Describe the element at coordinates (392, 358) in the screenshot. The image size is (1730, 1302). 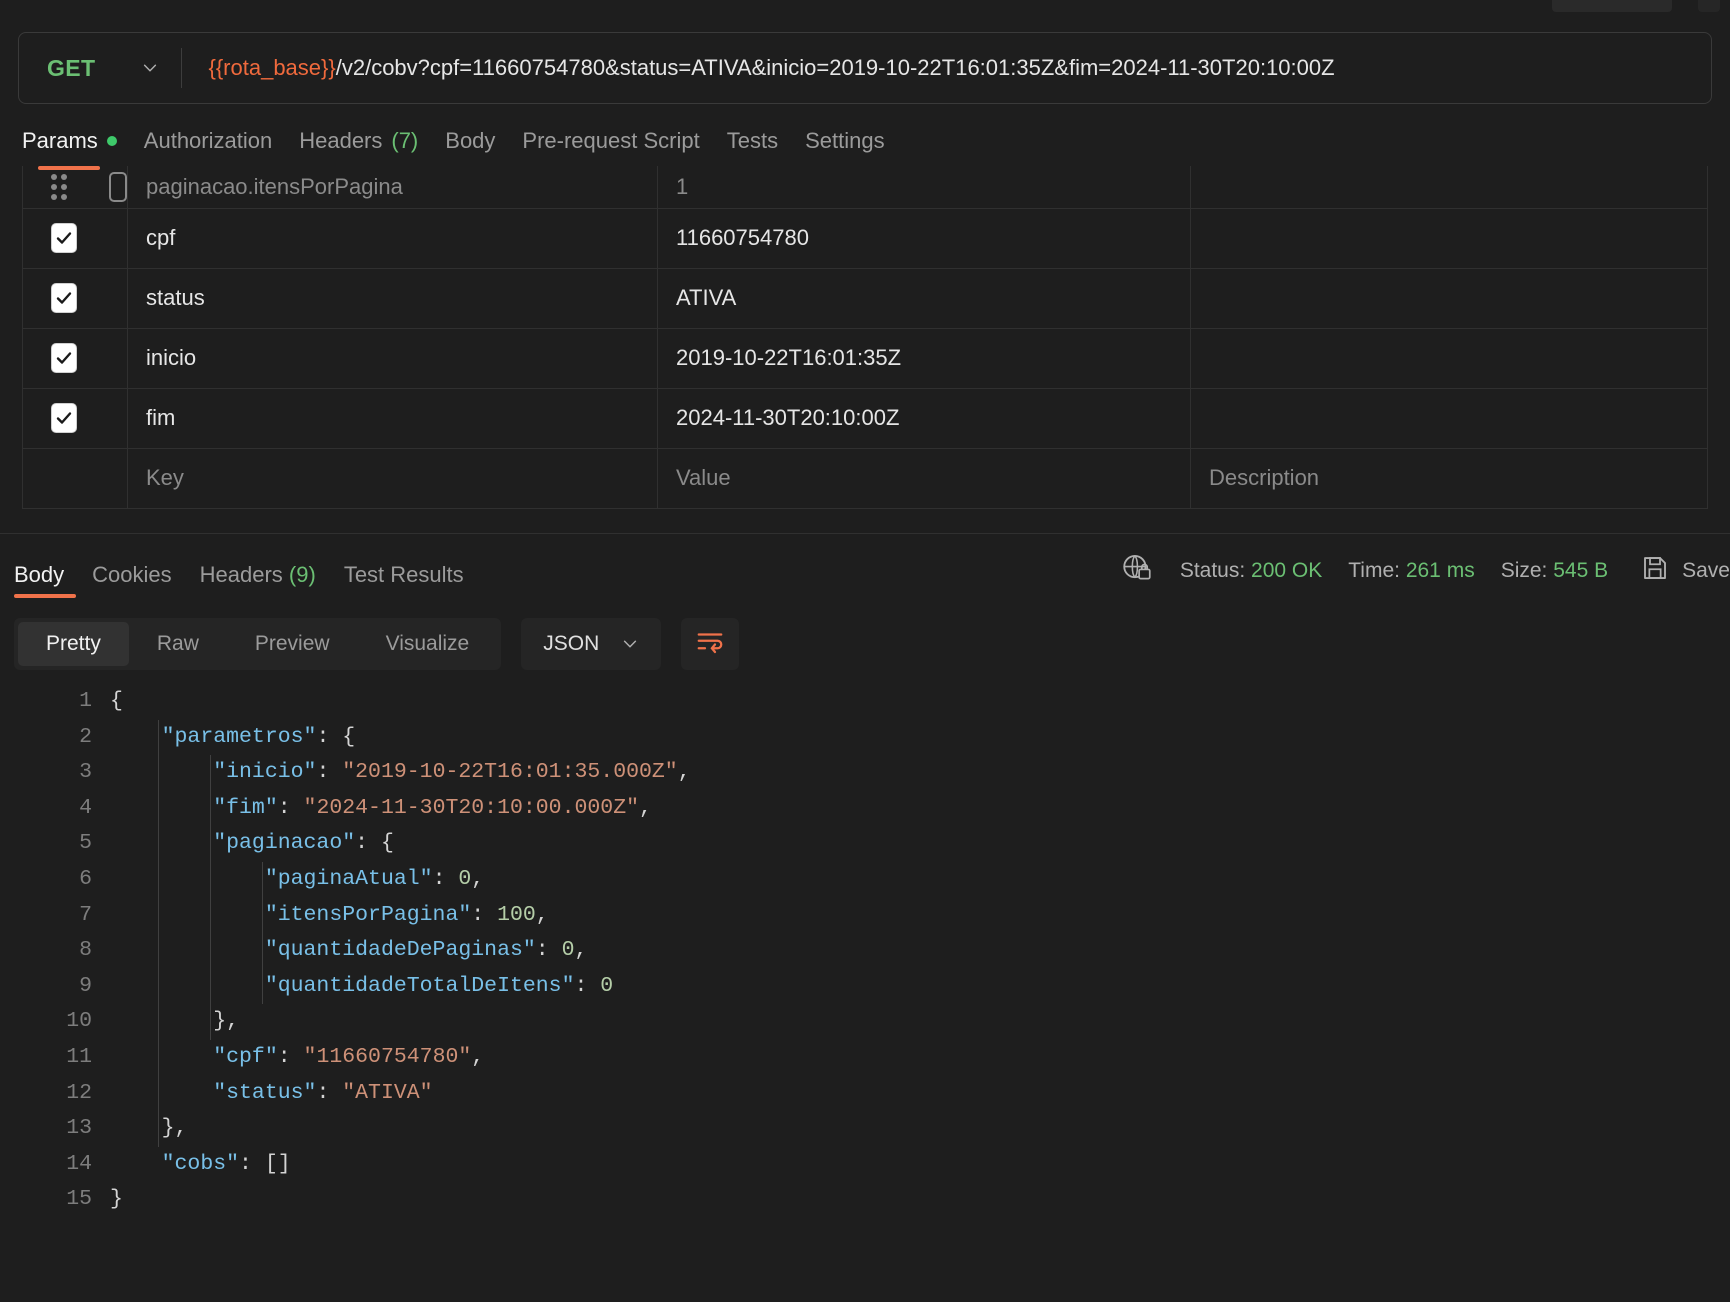
I see `row-key: inicio` at that location.